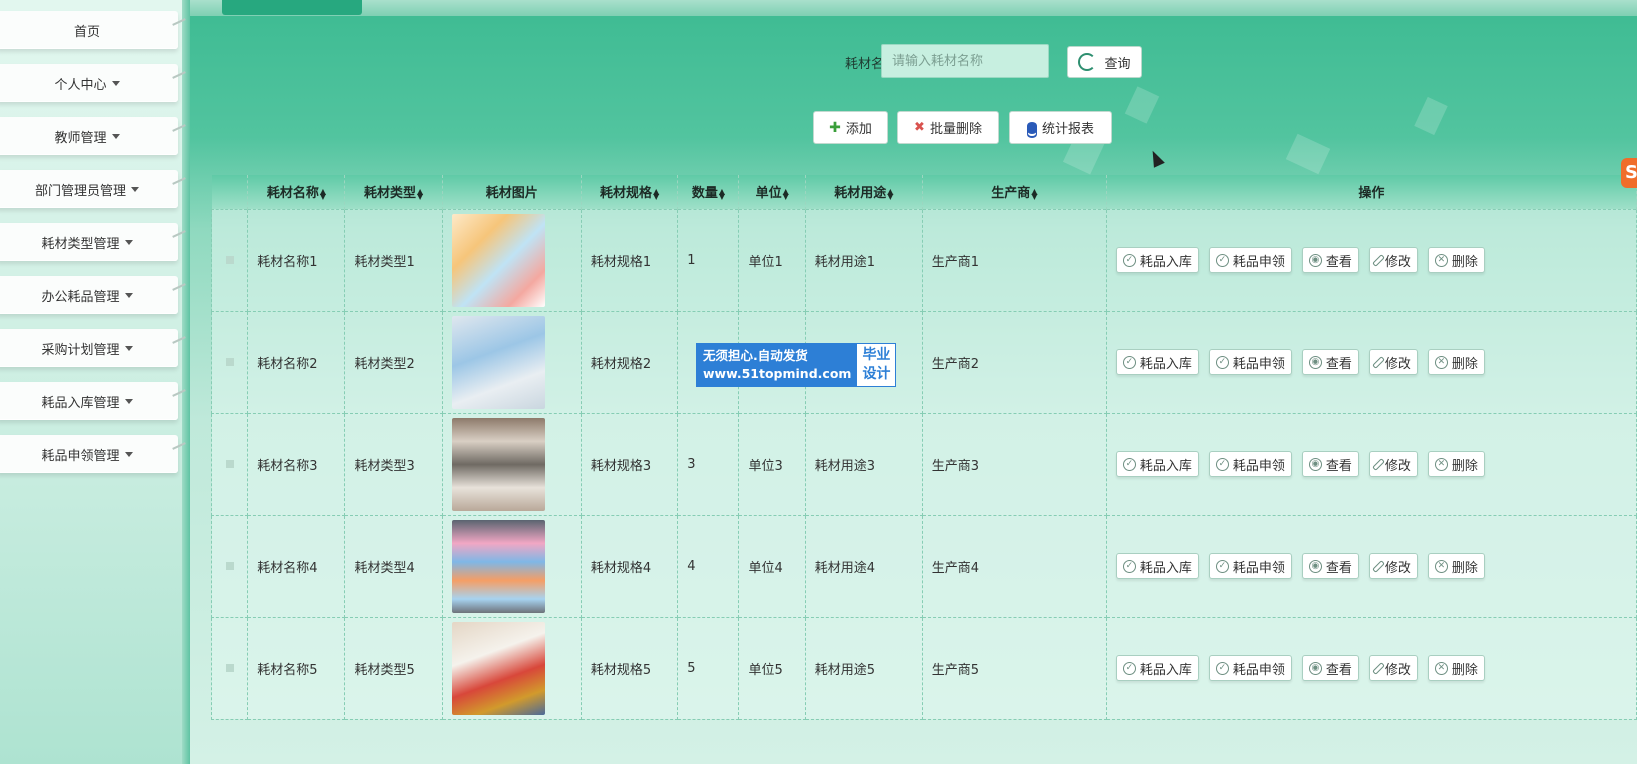 This screenshot has height=764, width=1637. Describe the element at coordinates (858, 129) in the screenshot. I see `add-button-label: 添加` at that location.